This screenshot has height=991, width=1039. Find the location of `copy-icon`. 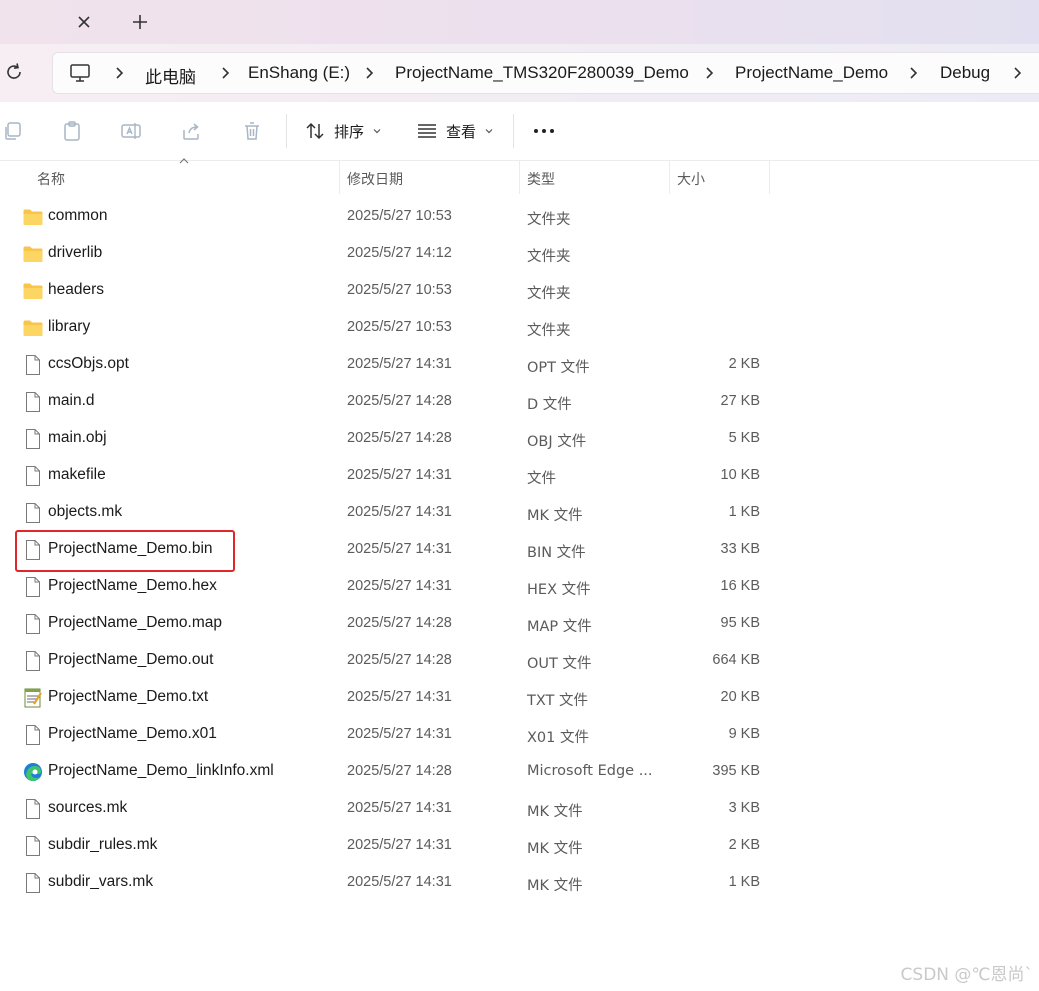

copy-icon is located at coordinates (13, 131).